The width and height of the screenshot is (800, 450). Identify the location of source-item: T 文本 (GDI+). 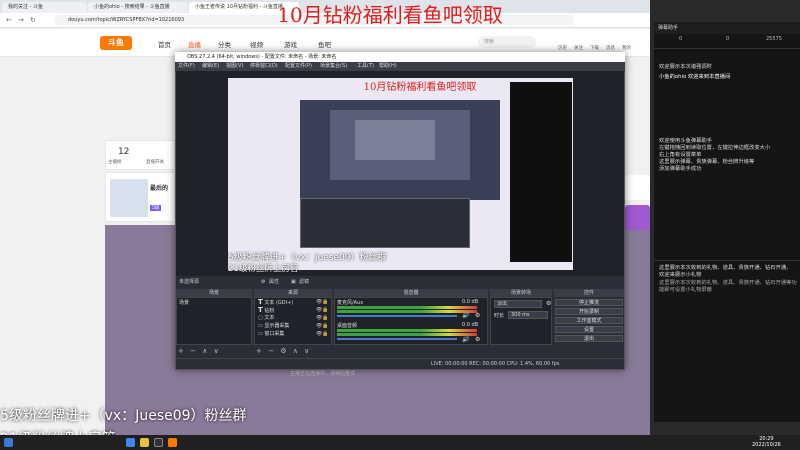
(275, 302).